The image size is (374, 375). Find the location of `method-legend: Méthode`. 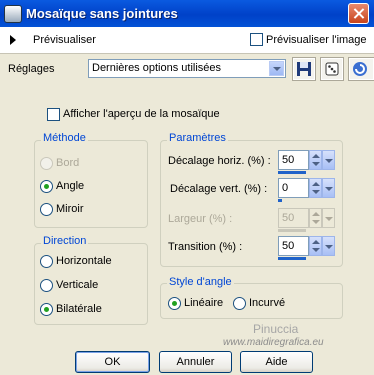

method-legend: Méthode is located at coordinates (64, 138).